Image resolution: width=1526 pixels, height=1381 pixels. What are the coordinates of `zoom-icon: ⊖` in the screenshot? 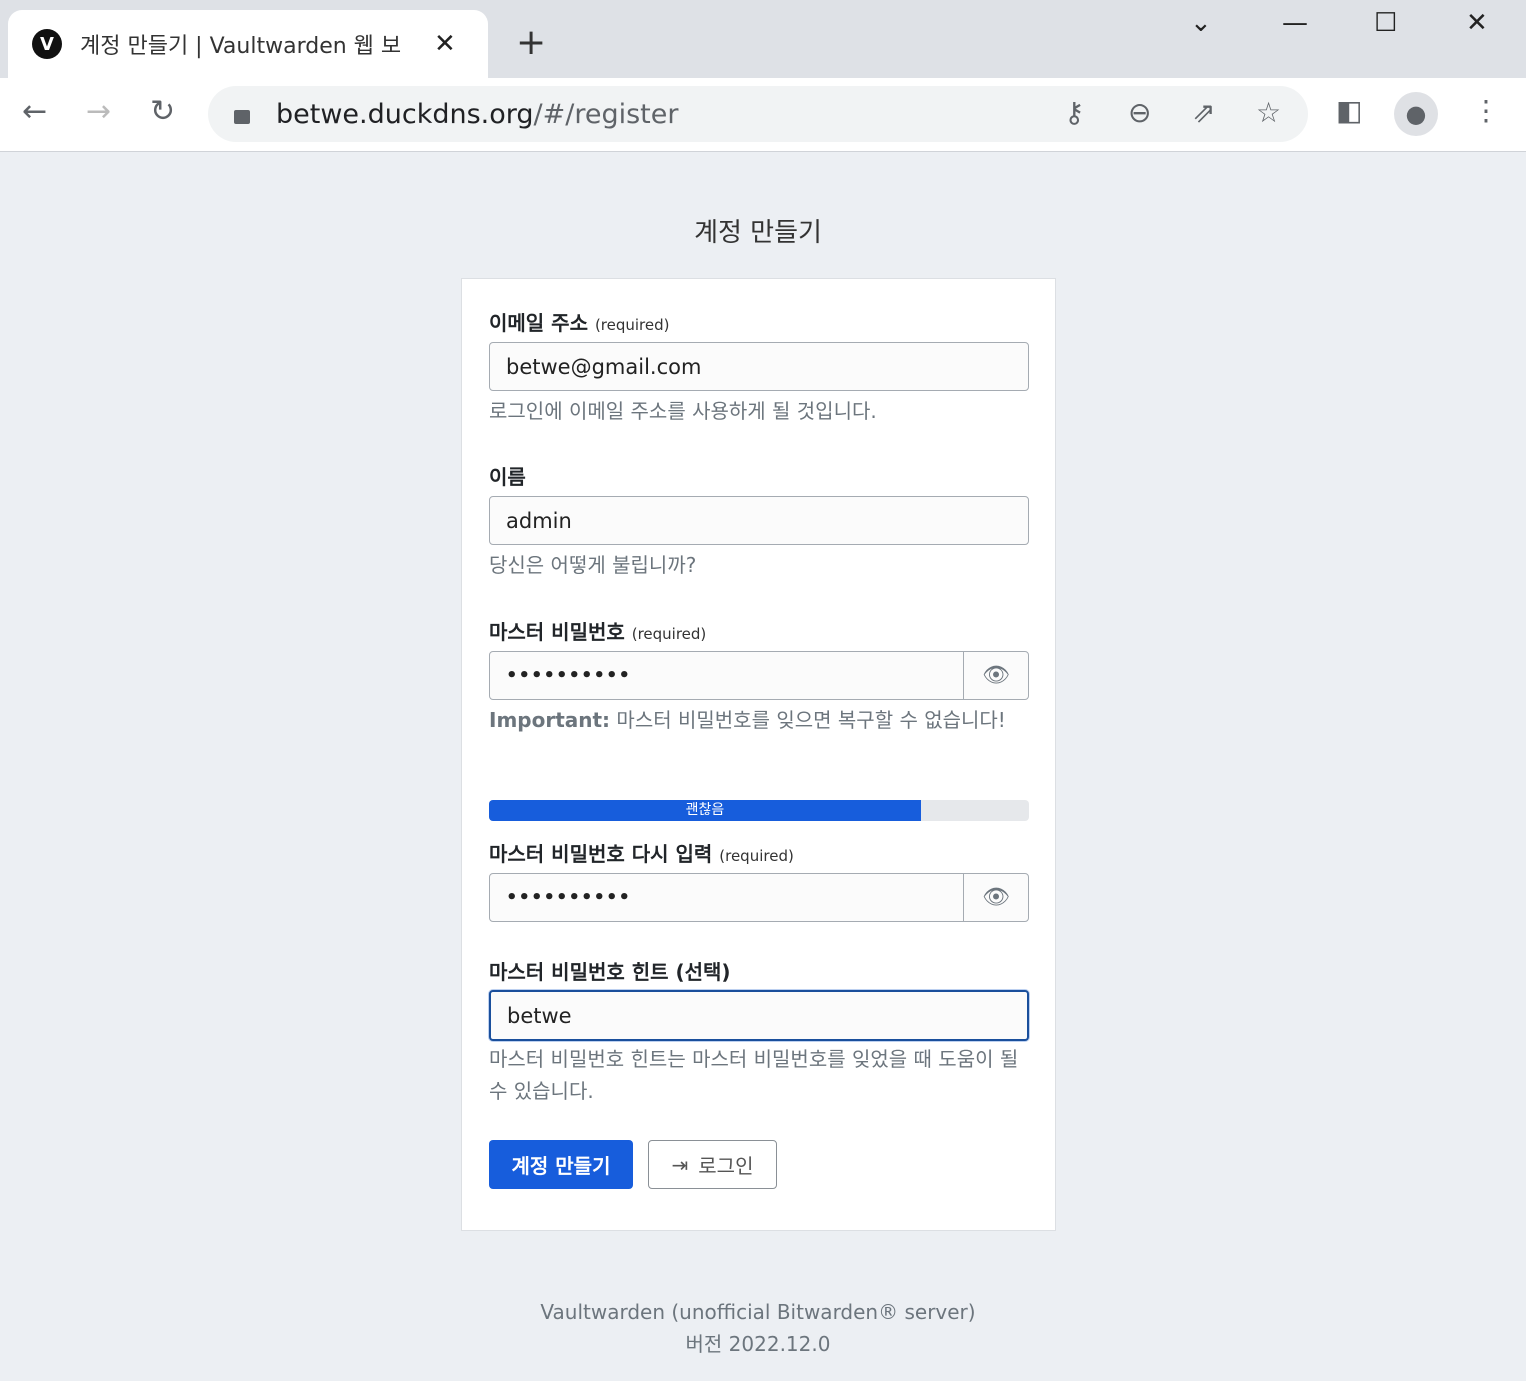 It's located at (1139, 112).